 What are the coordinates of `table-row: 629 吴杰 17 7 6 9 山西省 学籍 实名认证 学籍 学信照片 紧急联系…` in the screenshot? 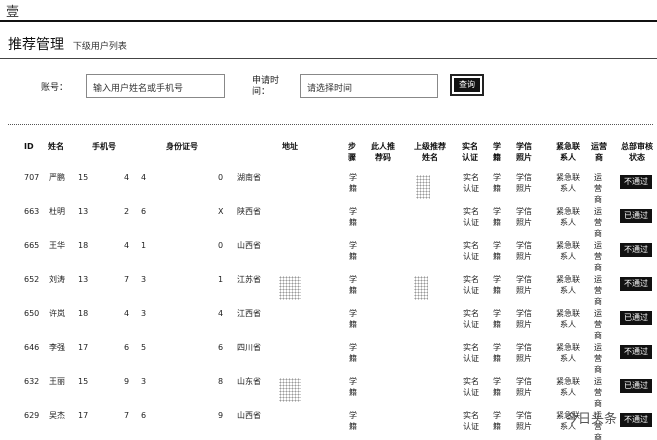 It's located at (328, 425).